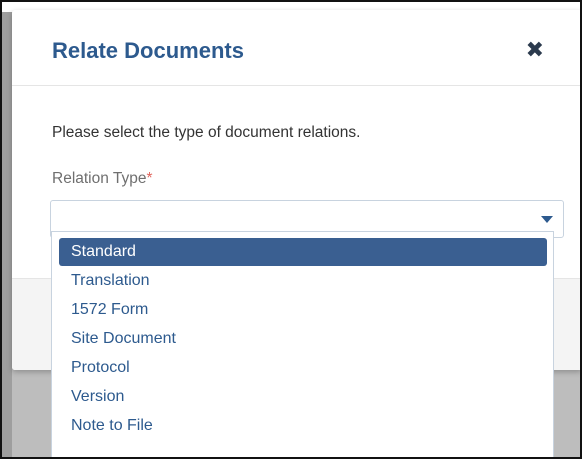  Describe the element at coordinates (535, 50) in the screenshot. I see `close-icon: ✖` at that location.